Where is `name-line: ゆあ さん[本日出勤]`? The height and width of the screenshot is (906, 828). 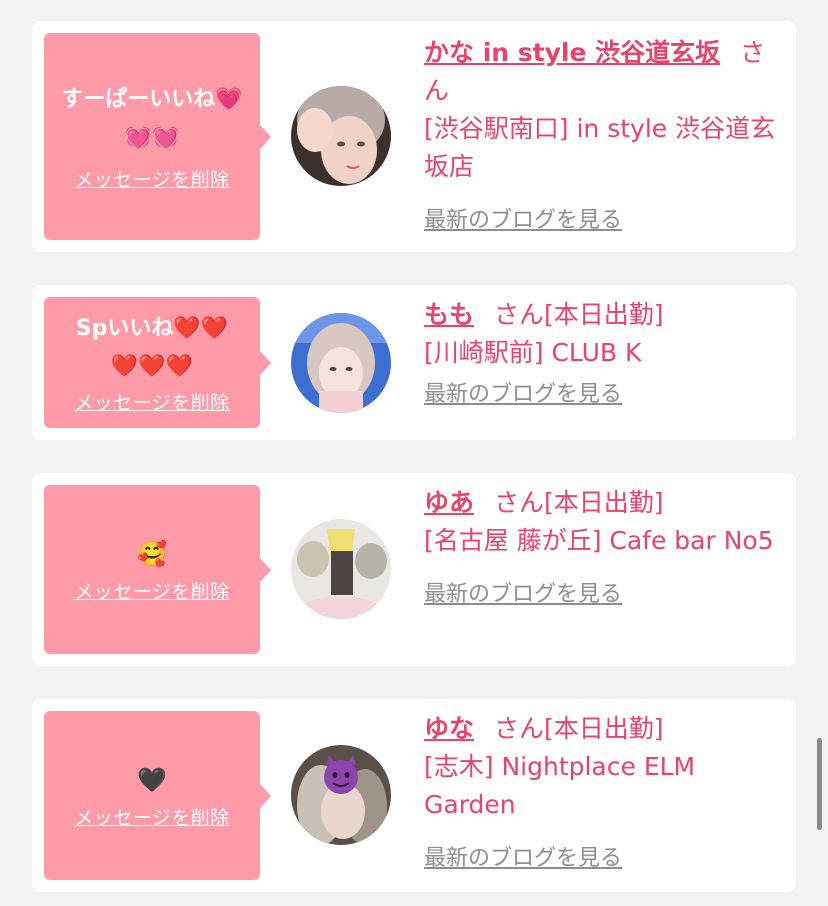
name-line: ゆあ さん[本日出勤] is located at coordinates (600, 503).